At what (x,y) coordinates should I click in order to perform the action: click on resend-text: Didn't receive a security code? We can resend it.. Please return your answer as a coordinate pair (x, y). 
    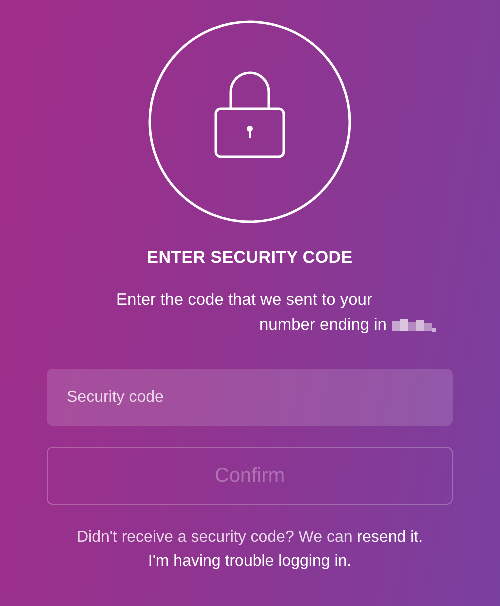
    Looking at the image, I should click on (250, 538).